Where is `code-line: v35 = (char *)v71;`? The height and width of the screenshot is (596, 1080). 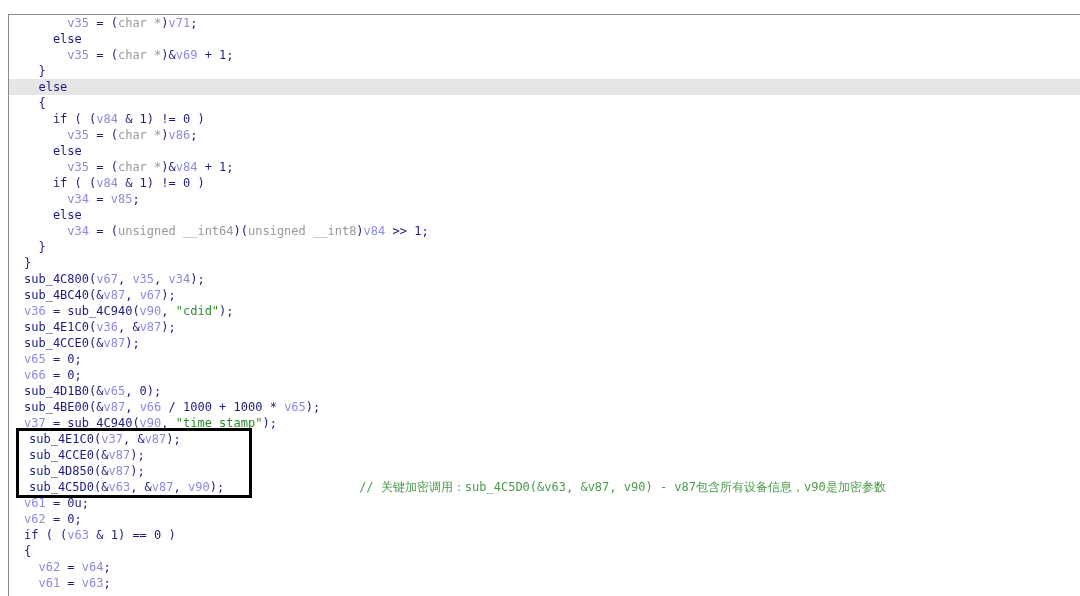 code-line: v35 = (char *)v71; is located at coordinates (132, 23).